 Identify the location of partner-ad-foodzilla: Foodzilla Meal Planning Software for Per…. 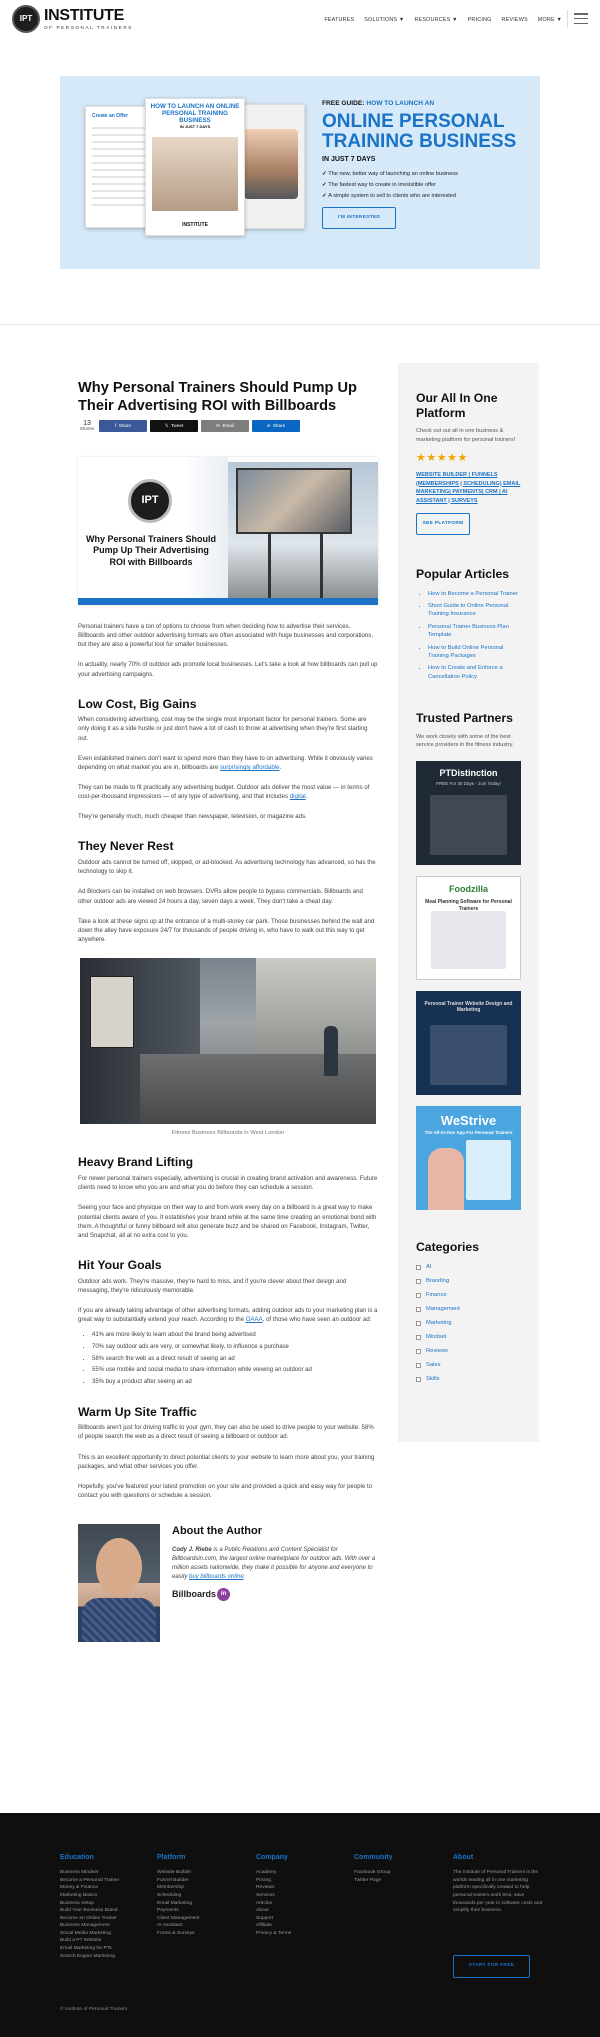
(468, 927).